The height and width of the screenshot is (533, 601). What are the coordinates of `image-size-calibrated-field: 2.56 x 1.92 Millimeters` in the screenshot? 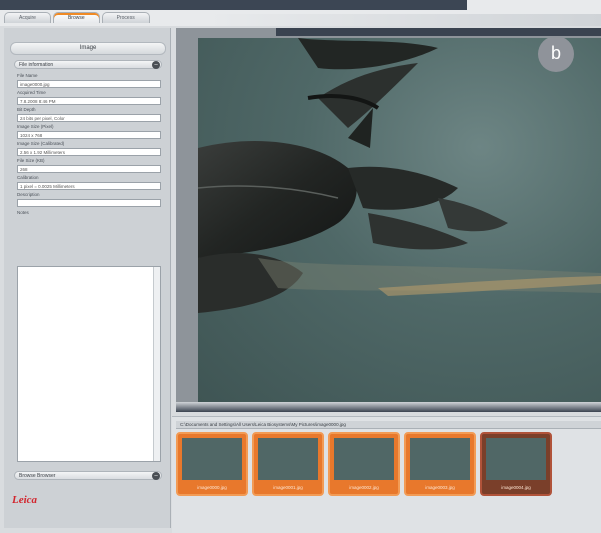 It's located at (89, 152).